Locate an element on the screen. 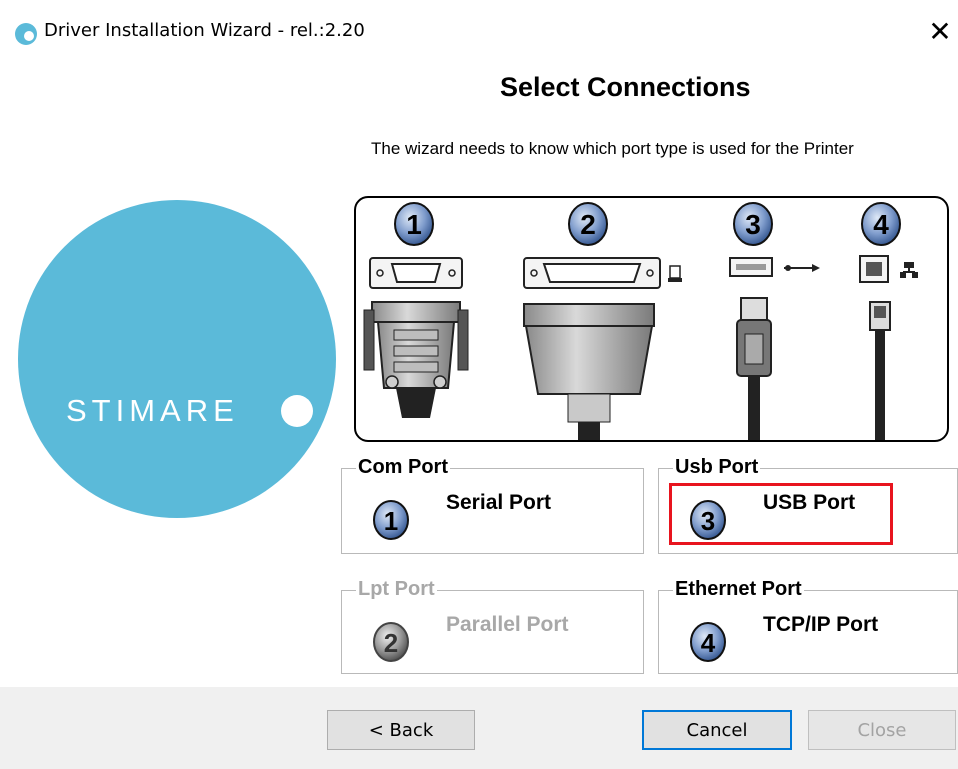  parallel-port-option: 2 Parallel Port is located at coordinates (492, 632).